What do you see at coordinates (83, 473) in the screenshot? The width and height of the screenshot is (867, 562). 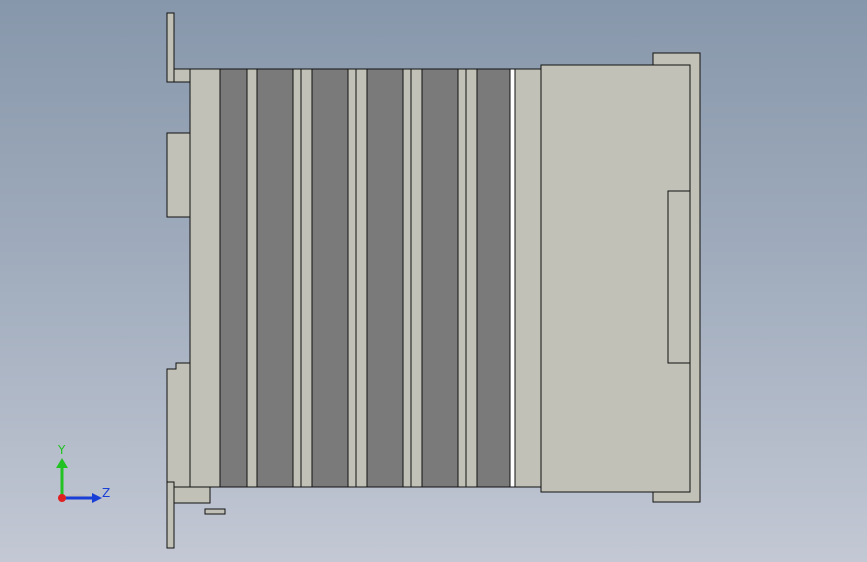 I see `orientation-triad: Y Z` at bounding box center [83, 473].